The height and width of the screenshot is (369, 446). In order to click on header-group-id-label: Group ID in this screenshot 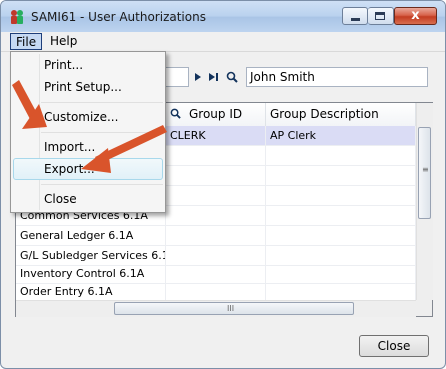, I will do `click(216, 114)`.